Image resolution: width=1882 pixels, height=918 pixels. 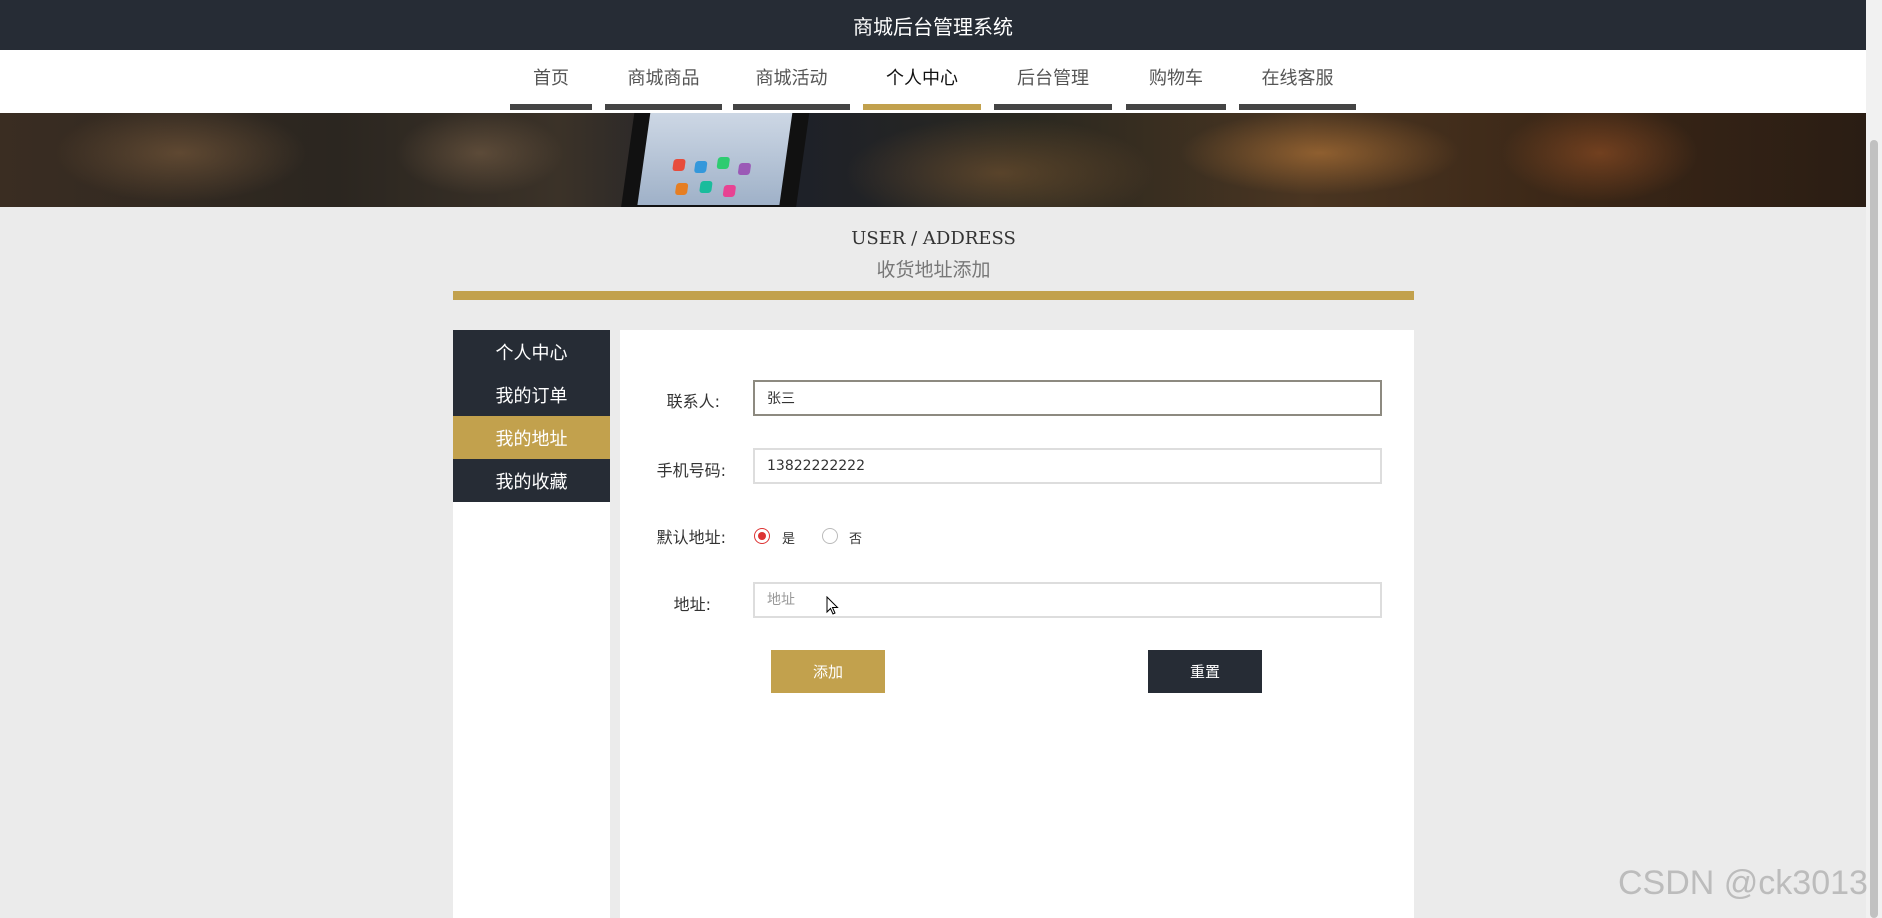 What do you see at coordinates (531, 394) in the screenshot?
I see `sidebar-item-my-orders: 我的订单` at bounding box center [531, 394].